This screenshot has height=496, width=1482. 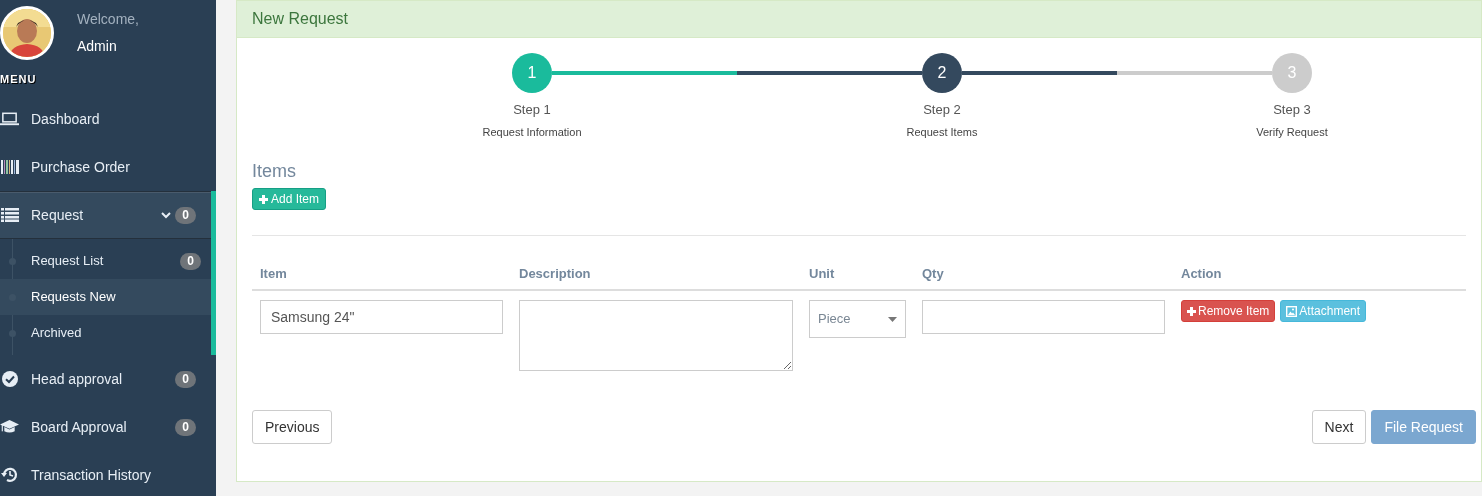 What do you see at coordinates (105, 379) in the screenshot?
I see `menu-item: Head approval 0` at bounding box center [105, 379].